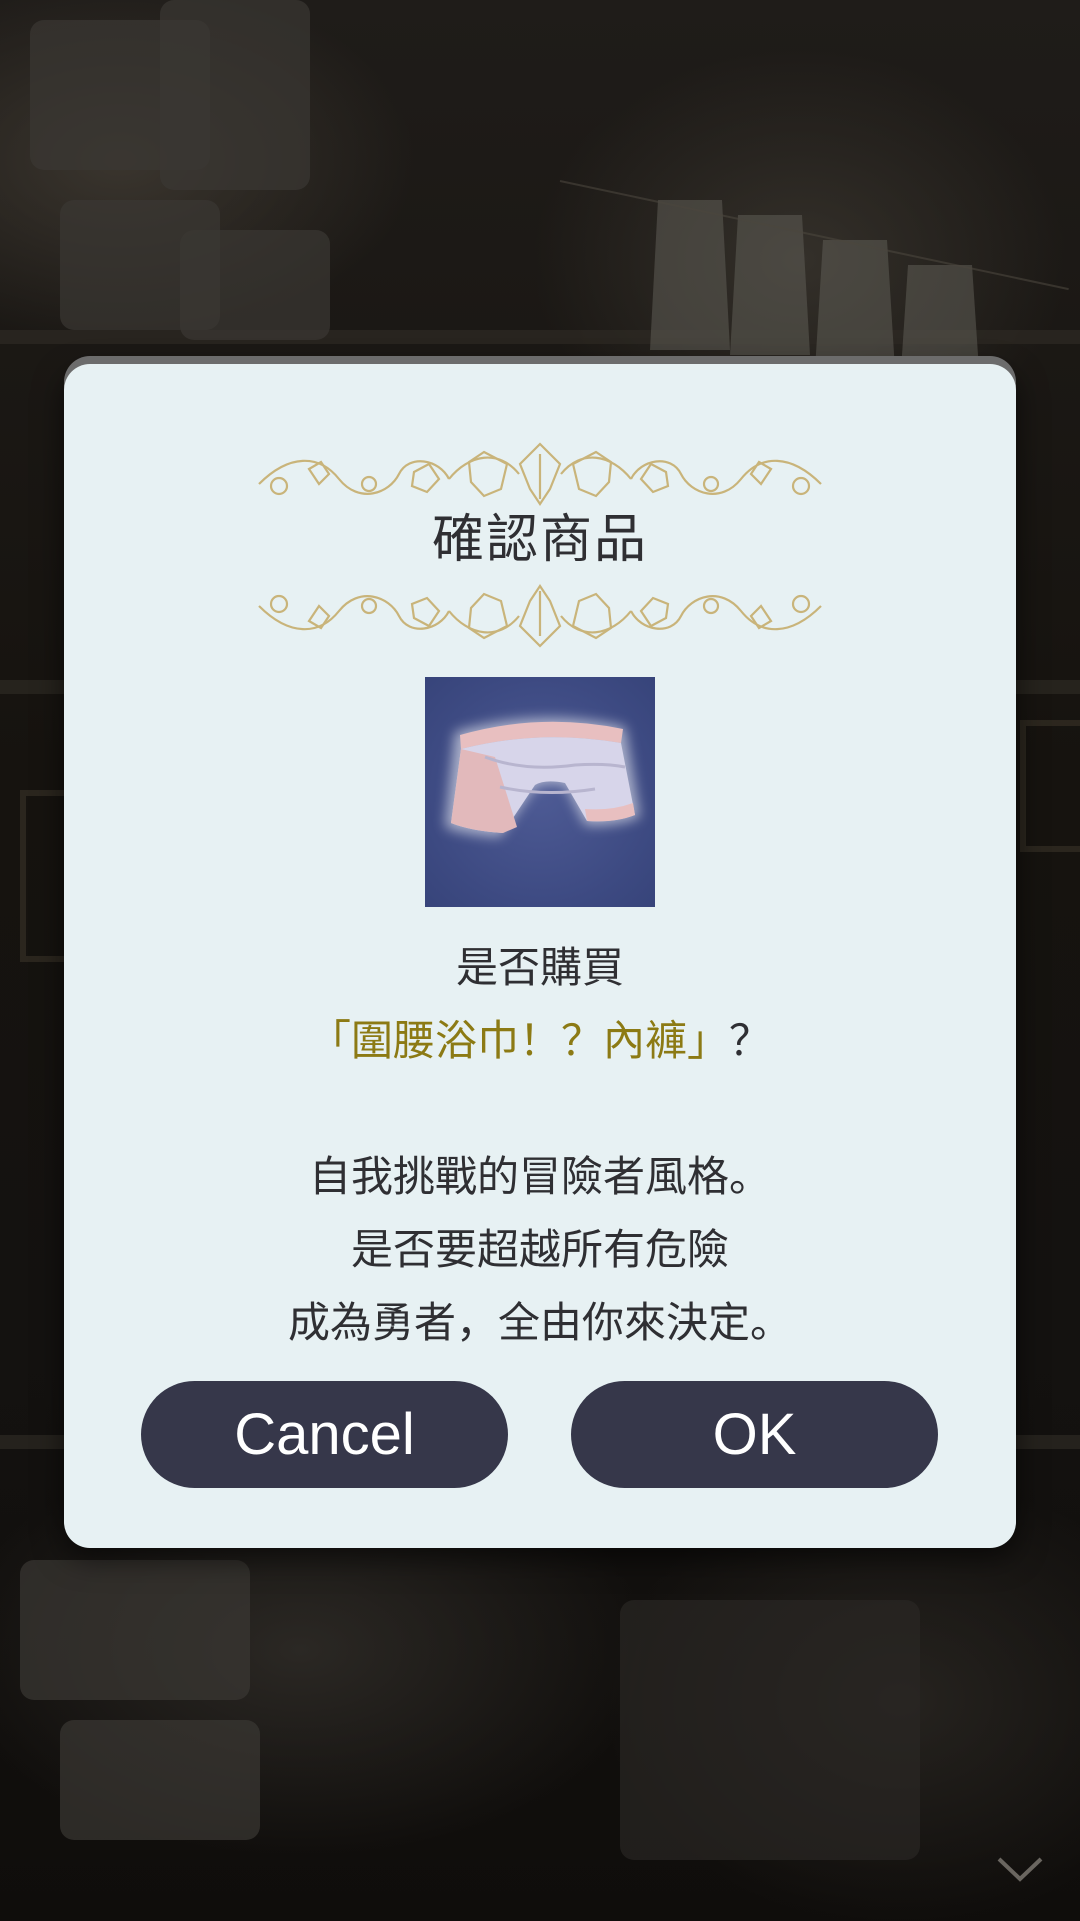 The width and height of the screenshot is (1080, 1921). What do you see at coordinates (324, 1434) in the screenshot?
I see `cancel-button: Cancel` at bounding box center [324, 1434].